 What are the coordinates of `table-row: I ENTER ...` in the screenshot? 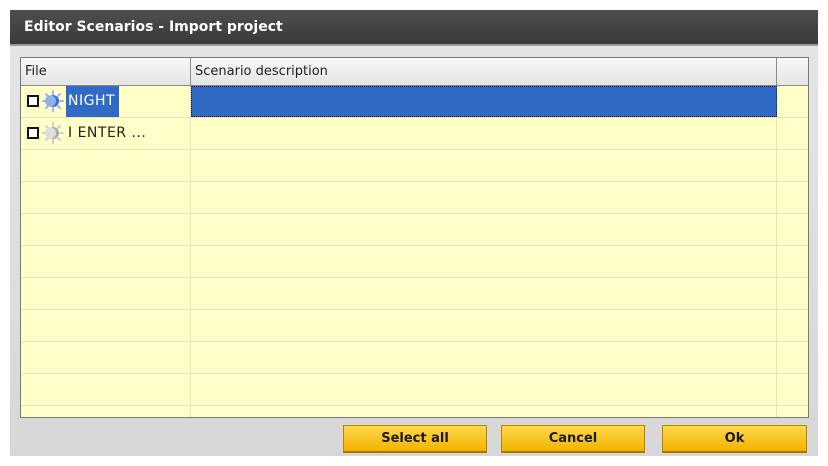 It's located at (414, 134).